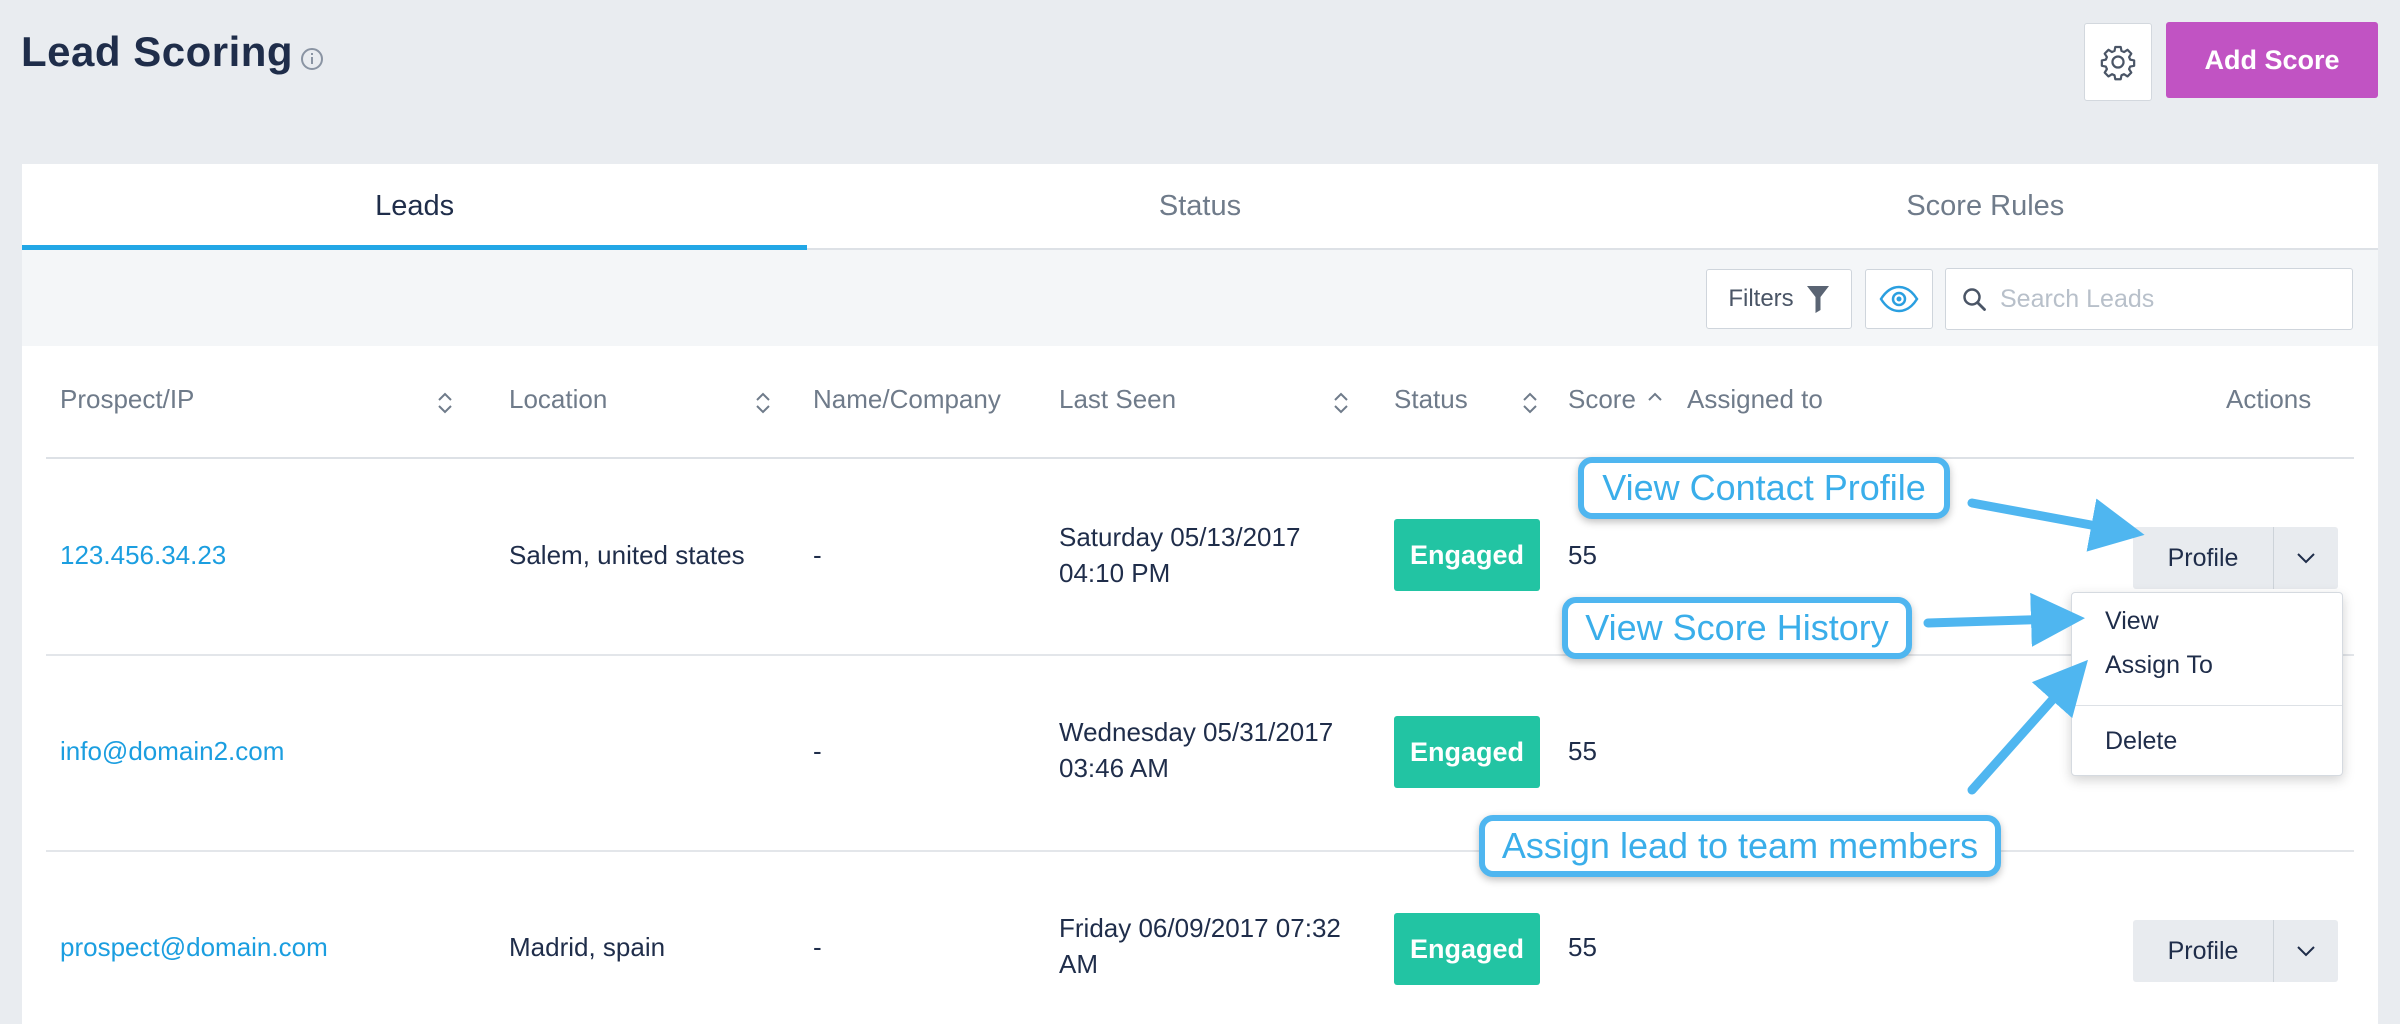  Describe the element at coordinates (1737, 628) in the screenshot. I see `callout-score-history: View Score History` at that location.